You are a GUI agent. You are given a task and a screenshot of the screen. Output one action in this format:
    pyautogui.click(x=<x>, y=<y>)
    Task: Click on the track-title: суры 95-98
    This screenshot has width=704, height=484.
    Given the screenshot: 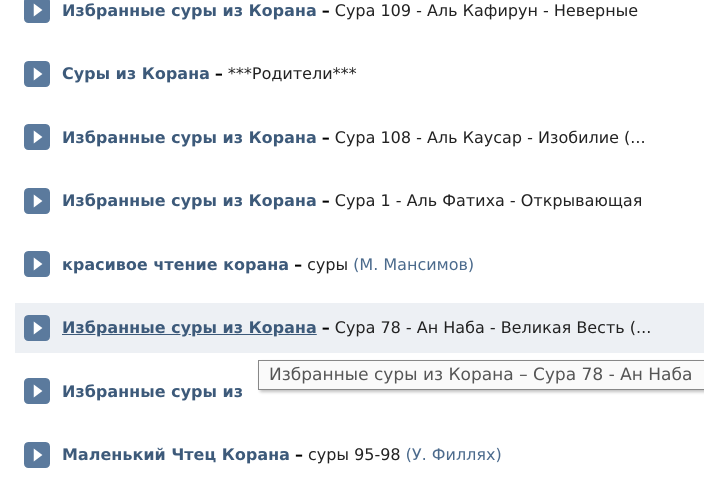 What is the action you would take?
    pyautogui.click(x=354, y=454)
    